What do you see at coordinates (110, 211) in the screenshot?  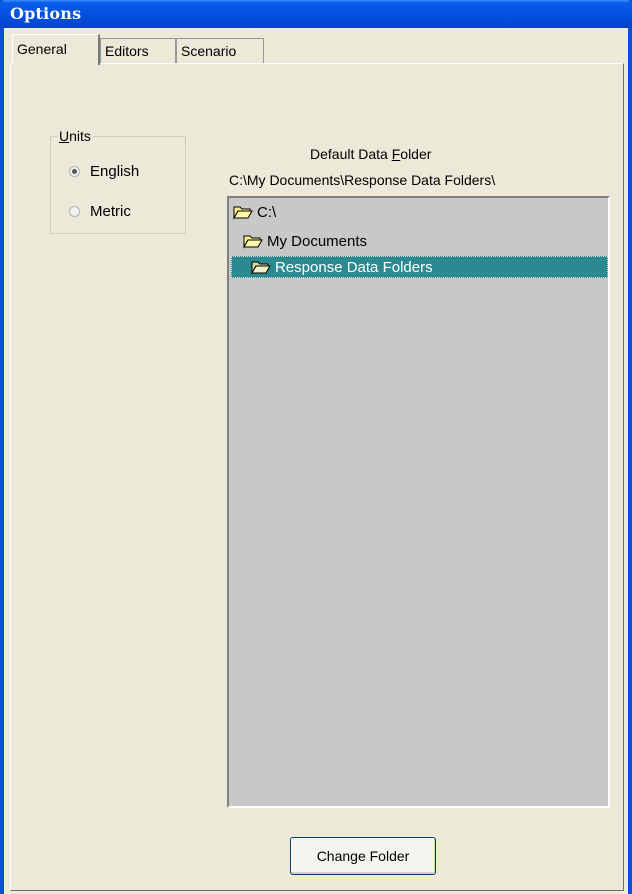 I see `metric-label: Metric` at bounding box center [110, 211].